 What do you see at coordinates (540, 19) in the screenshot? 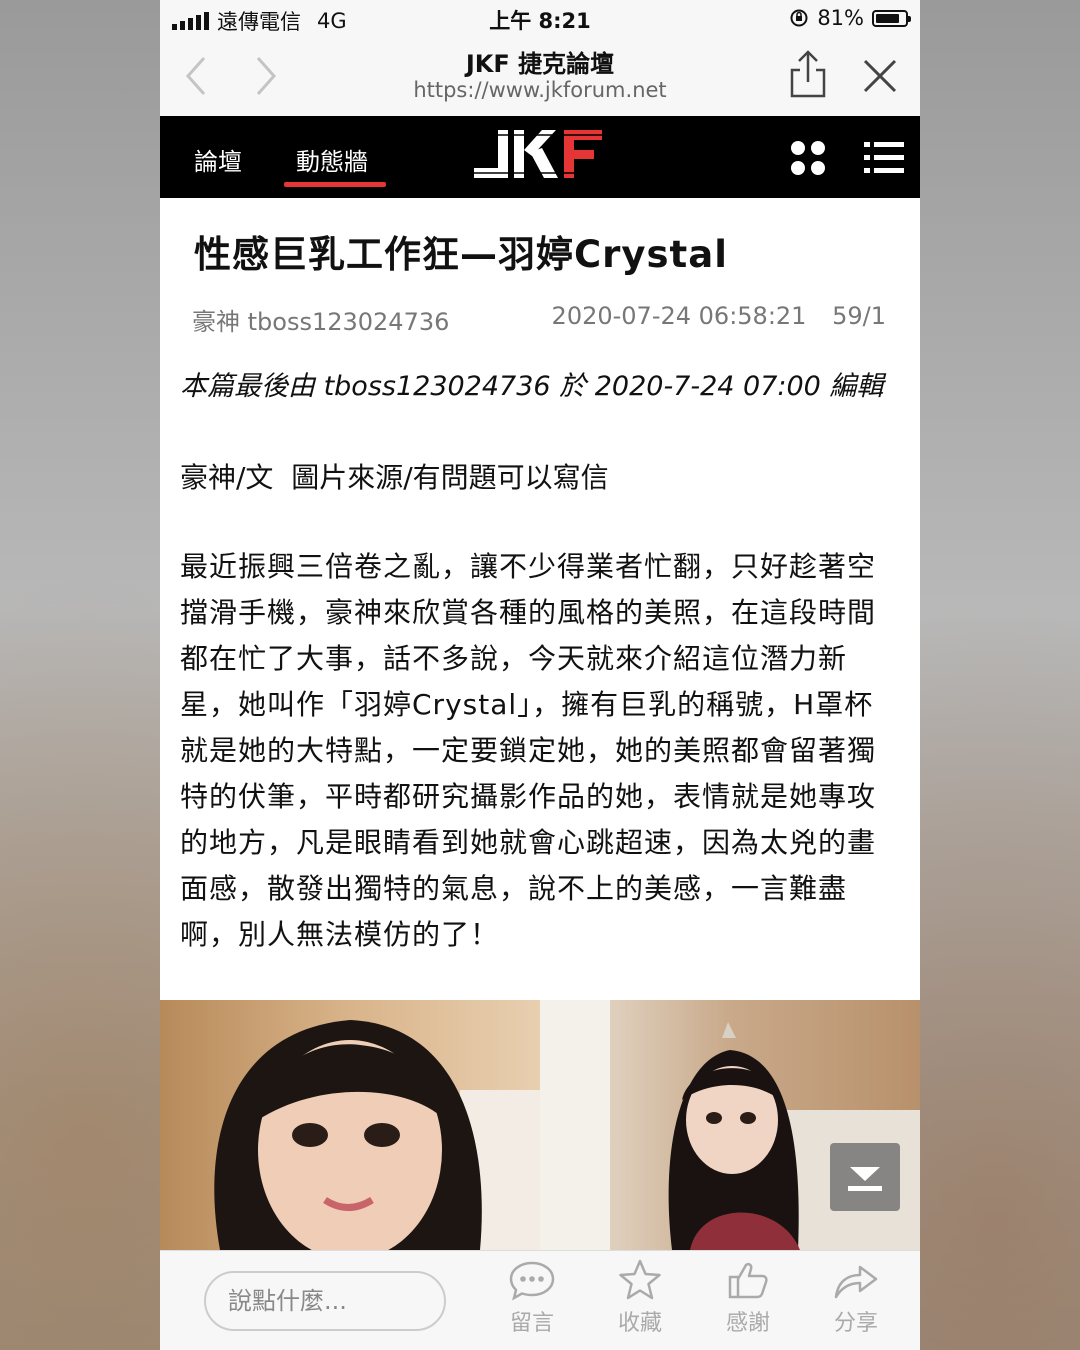
I see `status-bar: 遠傳電信 4G 上午 8:21 81%` at bounding box center [540, 19].